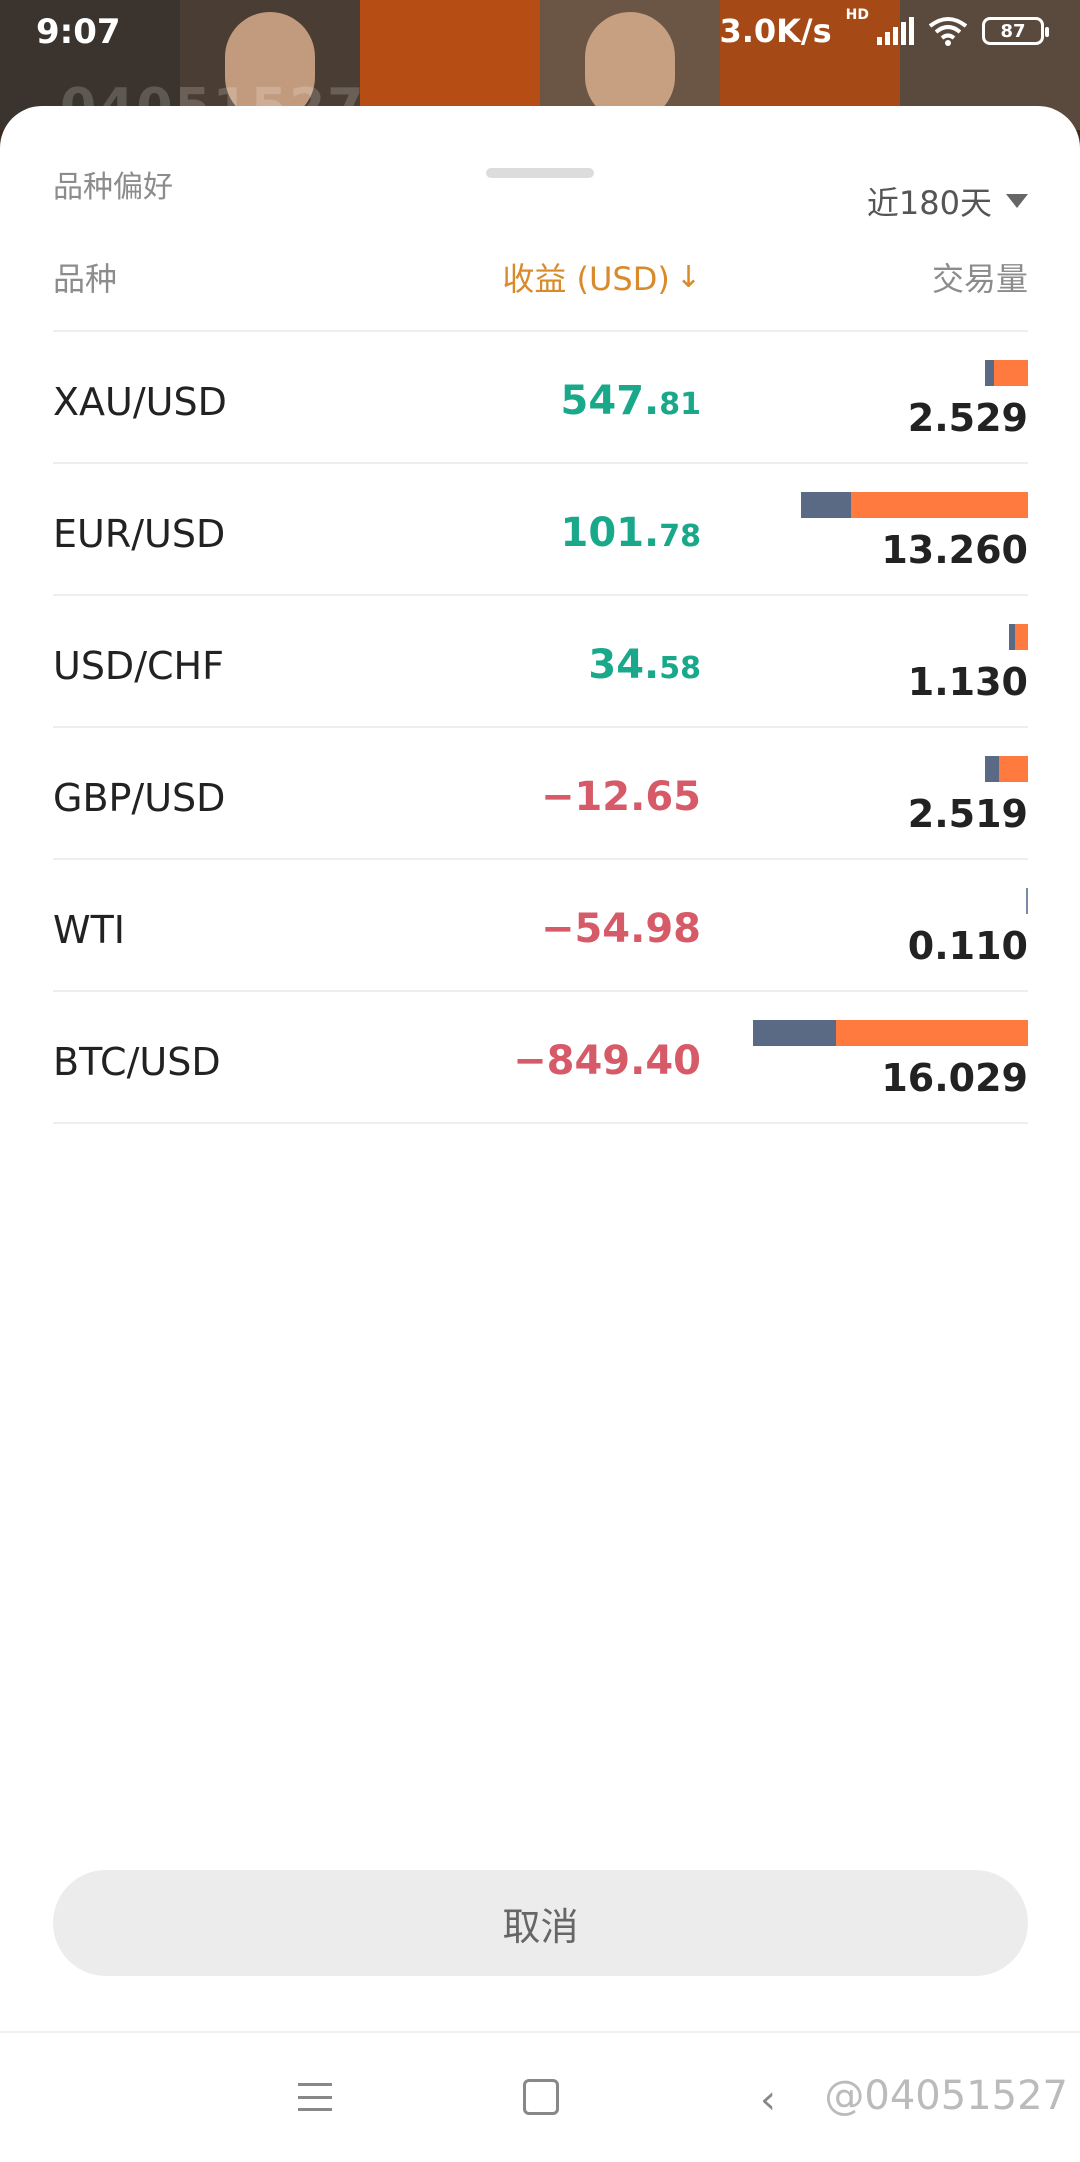 The image size is (1080, 2162). What do you see at coordinates (85, 279) in the screenshot?
I see `header-instrument: 品种` at bounding box center [85, 279].